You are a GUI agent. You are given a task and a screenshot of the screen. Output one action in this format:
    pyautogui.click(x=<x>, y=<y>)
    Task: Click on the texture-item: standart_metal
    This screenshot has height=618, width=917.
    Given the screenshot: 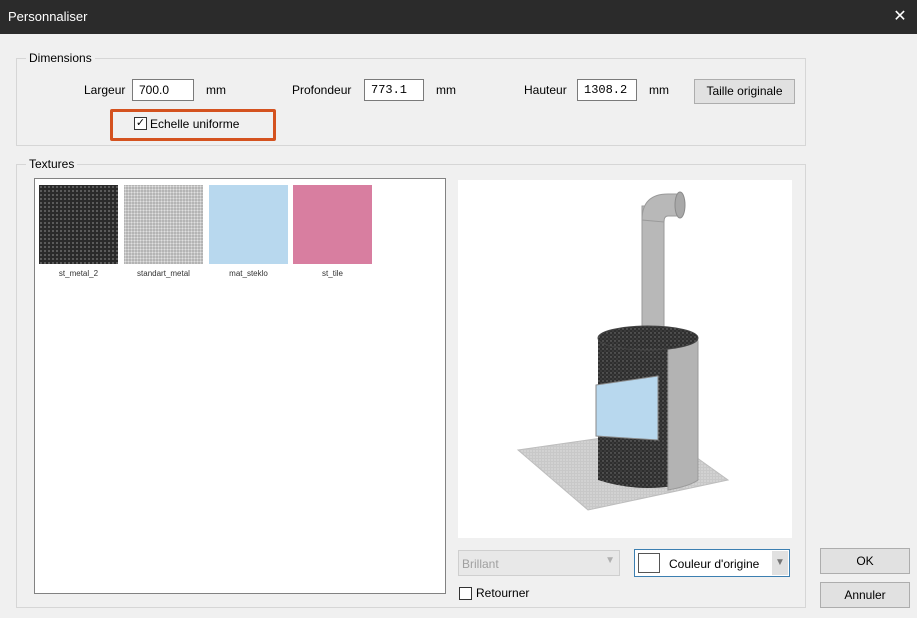 What is the action you would take?
    pyautogui.click(x=163, y=231)
    